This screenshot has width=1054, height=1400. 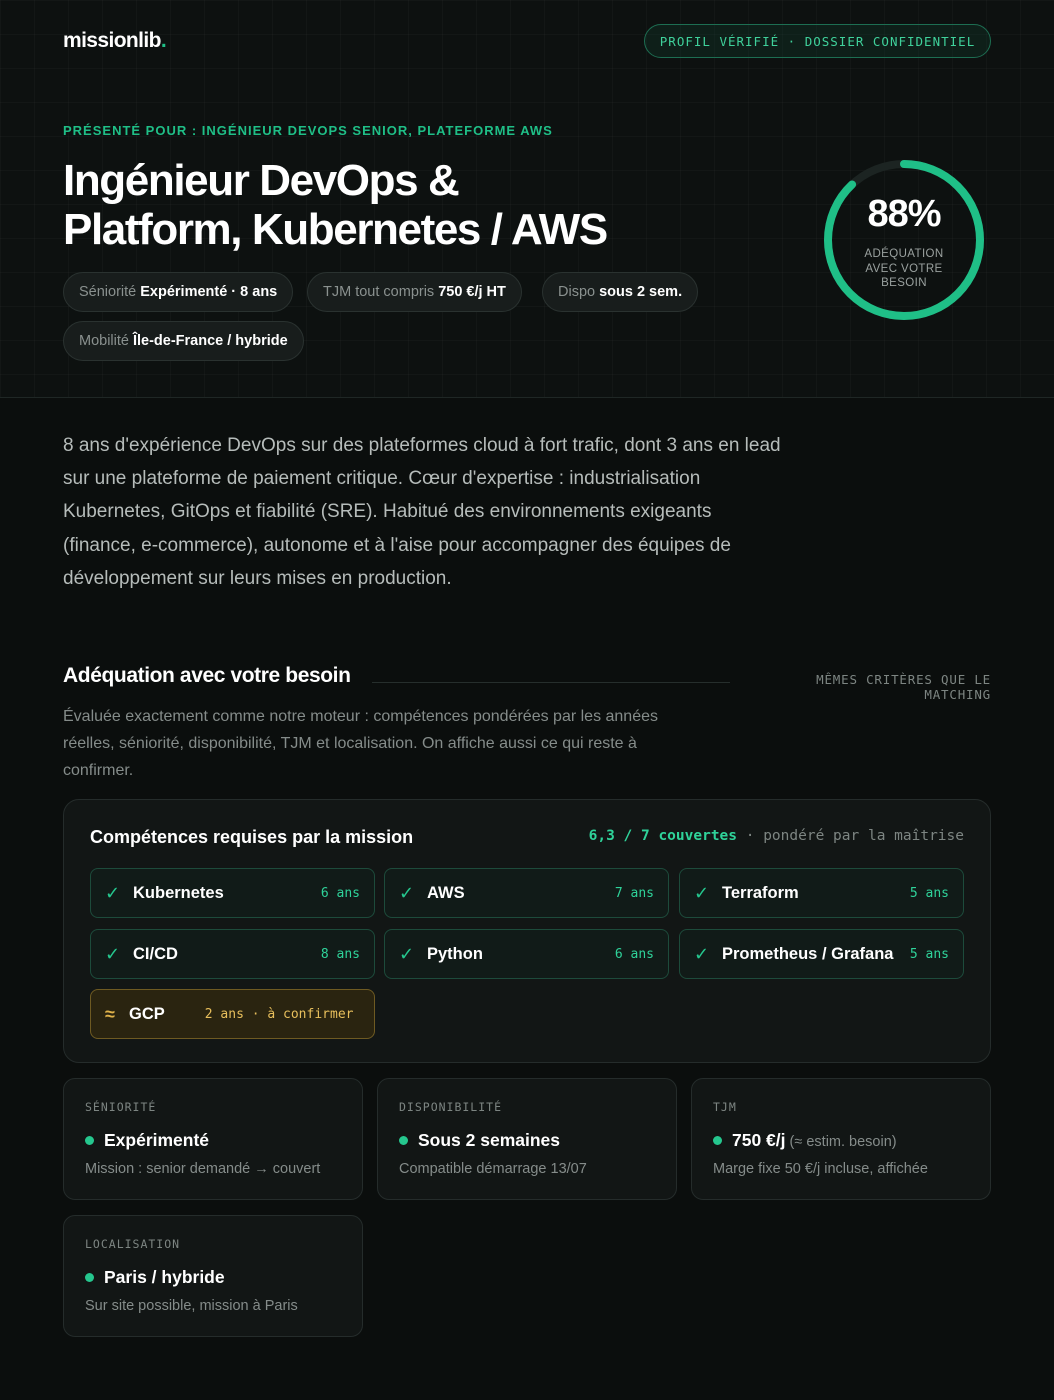 What do you see at coordinates (335, 229) in the screenshot?
I see `profile-title-line2: Platform, Kubernetes / AWS` at bounding box center [335, 229].